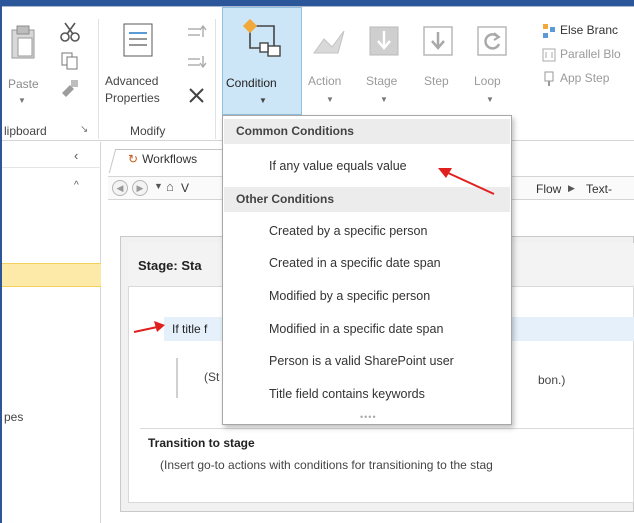  I want to click on step-icon, so click(438, 41).